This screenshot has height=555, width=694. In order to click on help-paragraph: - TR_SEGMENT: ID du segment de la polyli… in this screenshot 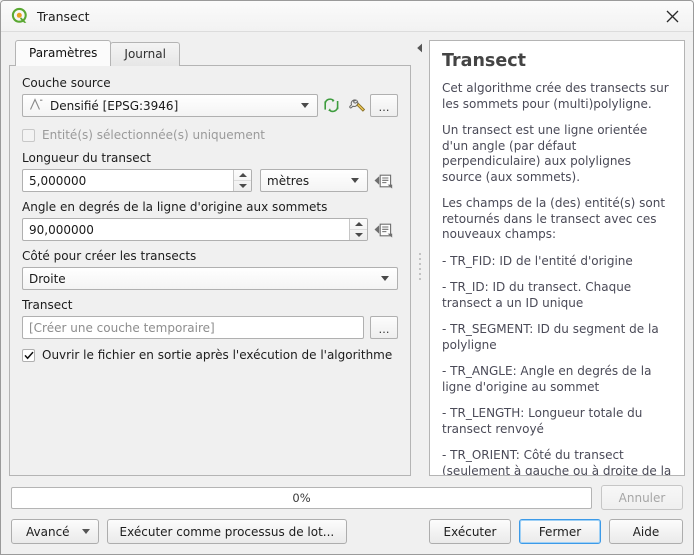, I will do `click(550, 337)`.